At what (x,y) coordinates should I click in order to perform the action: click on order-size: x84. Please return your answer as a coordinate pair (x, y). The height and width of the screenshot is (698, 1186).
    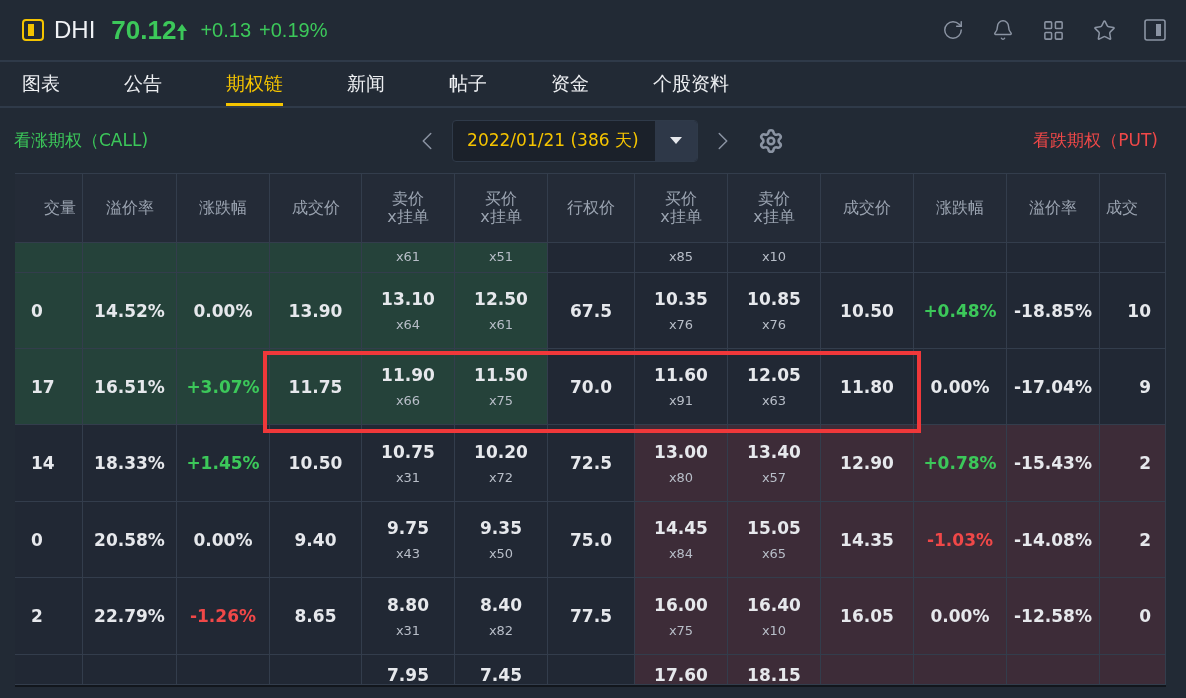
    Looking at the image, I should click on (681, 553).